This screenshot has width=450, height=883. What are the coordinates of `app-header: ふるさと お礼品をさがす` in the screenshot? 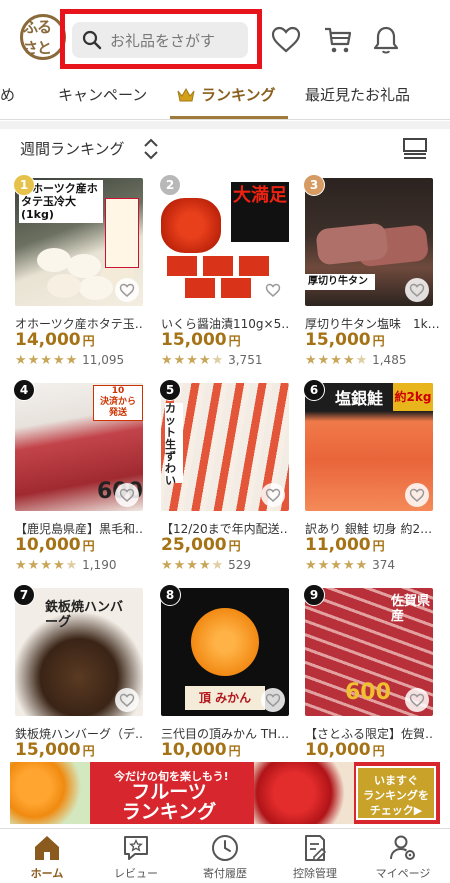 It's located at (225, 40).